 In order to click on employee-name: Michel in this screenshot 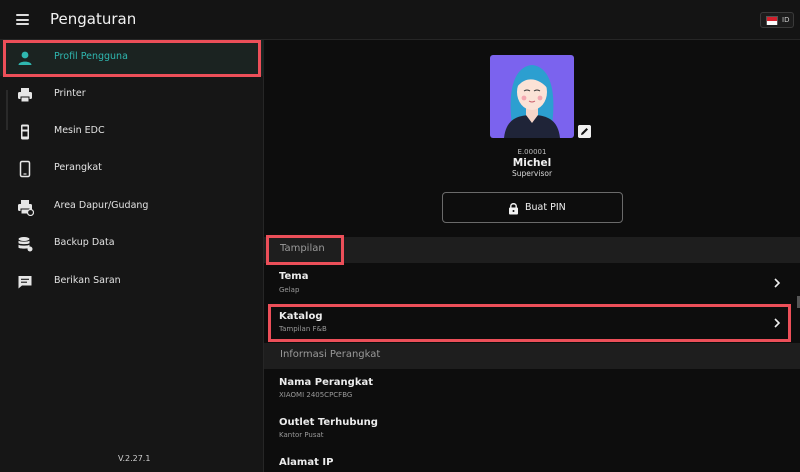, I will do `click(532, 163)`.